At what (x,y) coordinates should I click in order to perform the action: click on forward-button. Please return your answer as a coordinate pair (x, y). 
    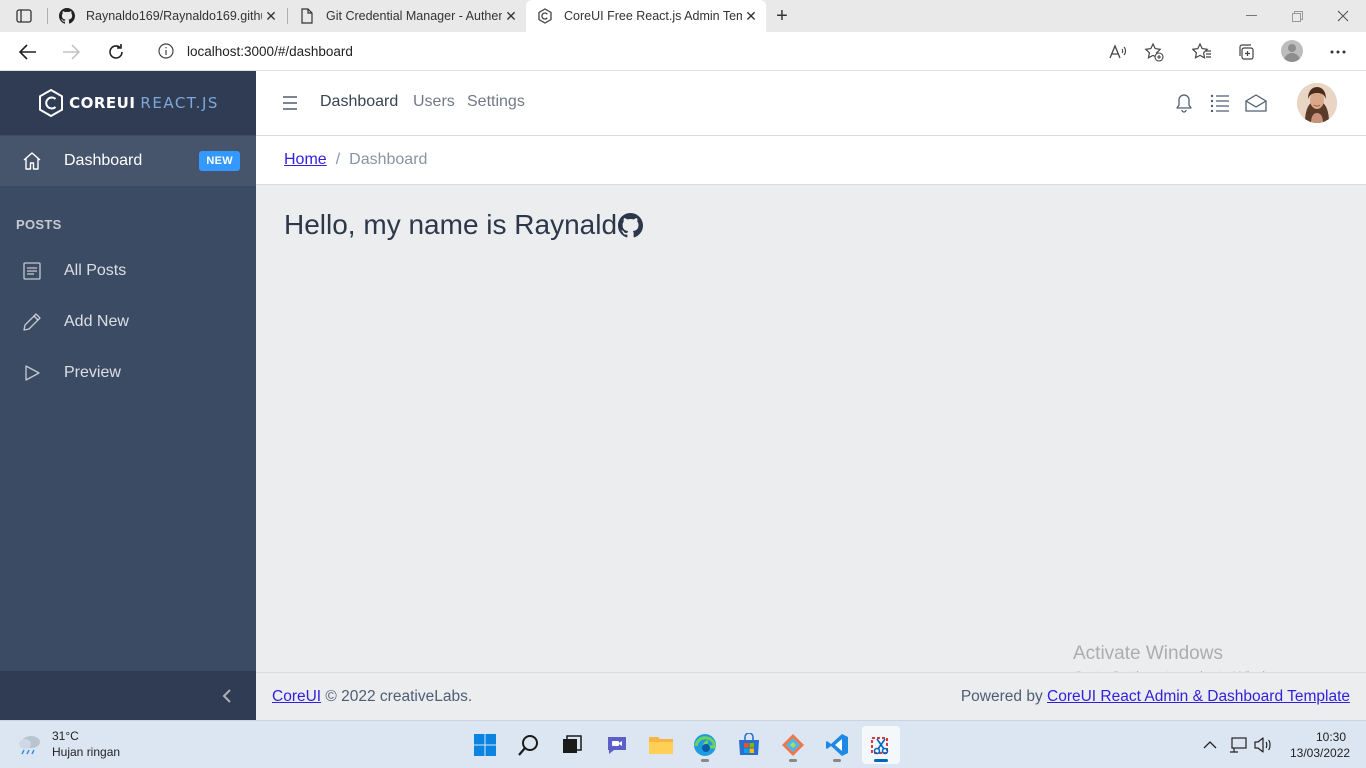
    Looking at the image, I should click on (71, 52).